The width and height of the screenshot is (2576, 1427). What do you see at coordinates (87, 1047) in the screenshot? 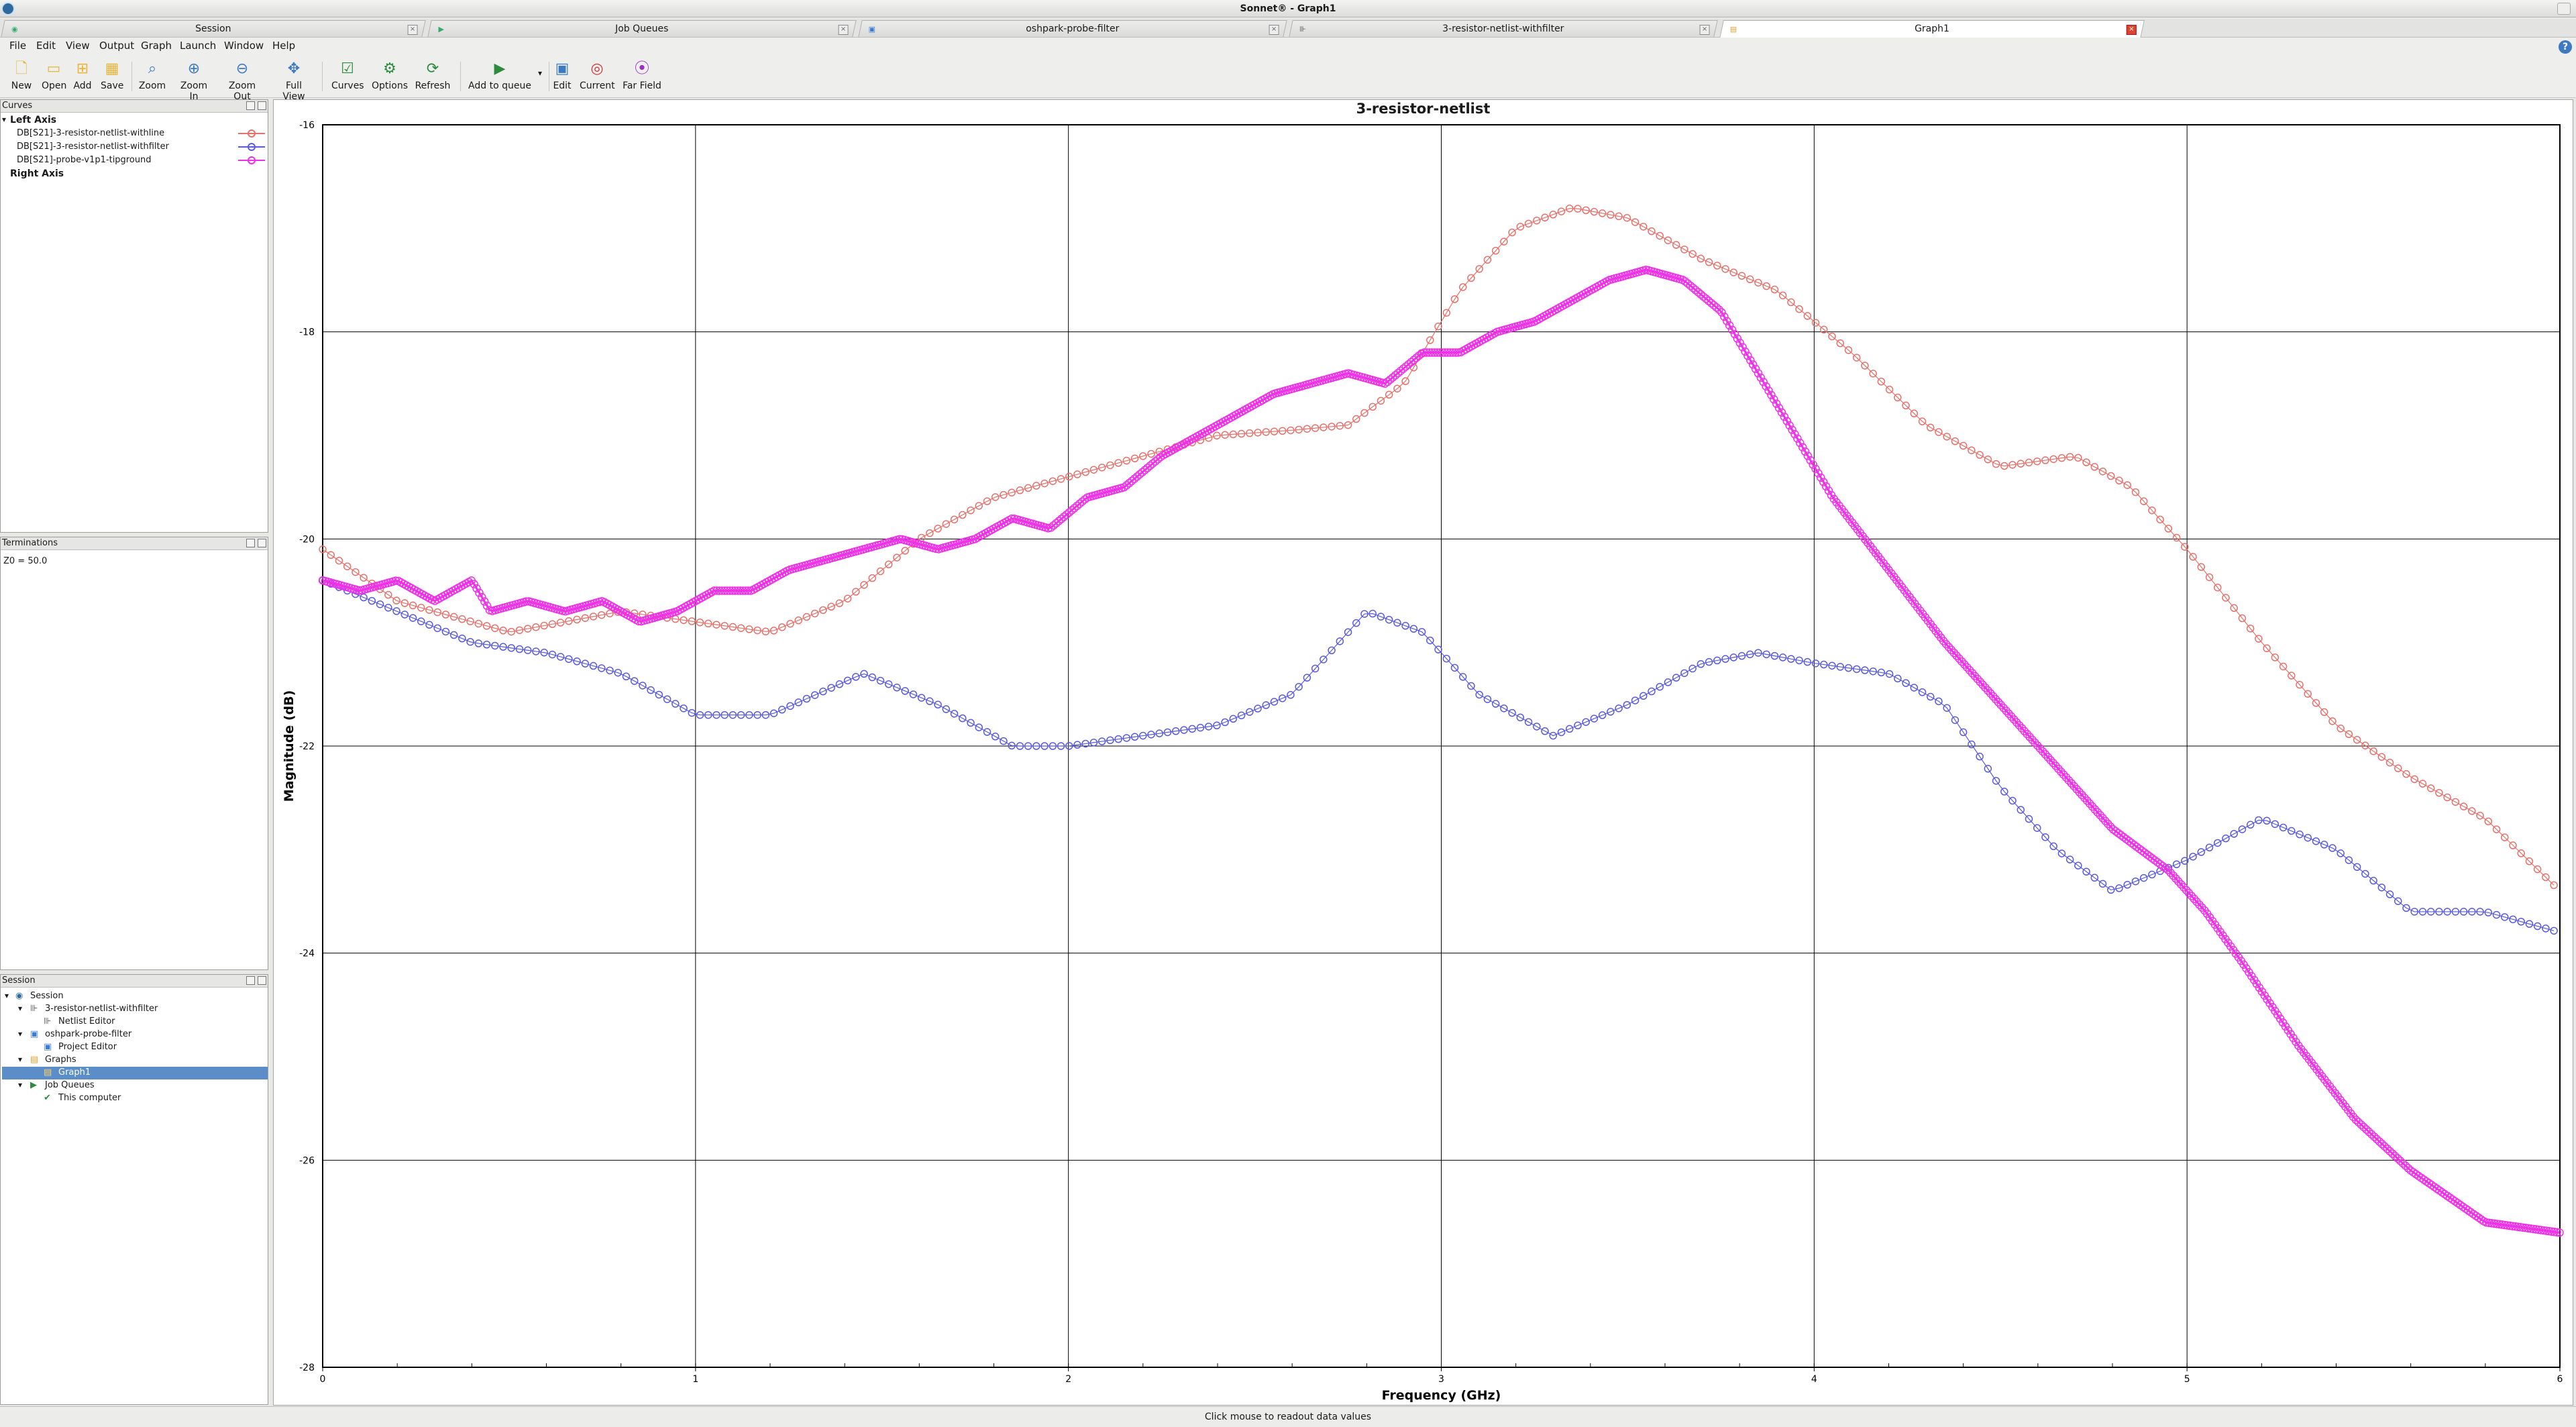
I see `tree-item-project-editor: Project Editor` at bounding box center [87, 1047].